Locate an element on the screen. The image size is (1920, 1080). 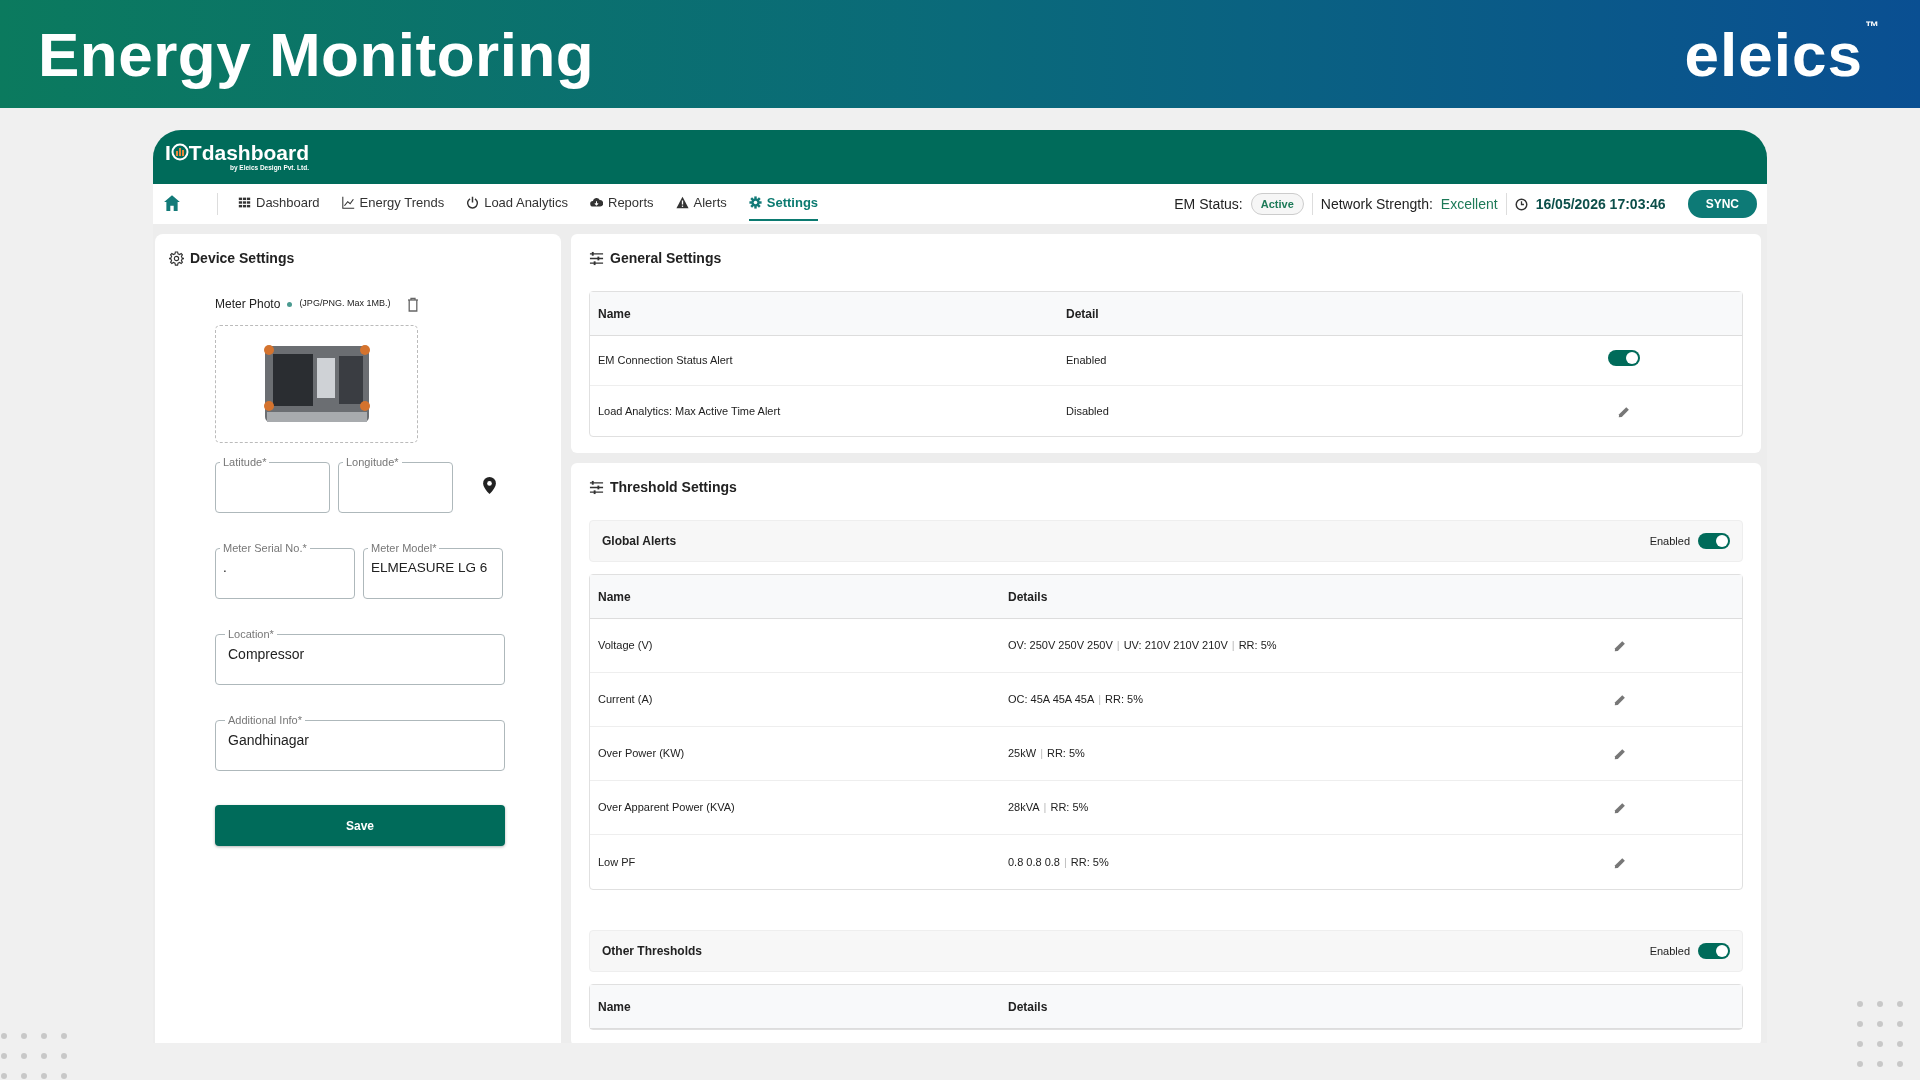
nav-tab: Energy Trends is located at coordinates (393, 204).